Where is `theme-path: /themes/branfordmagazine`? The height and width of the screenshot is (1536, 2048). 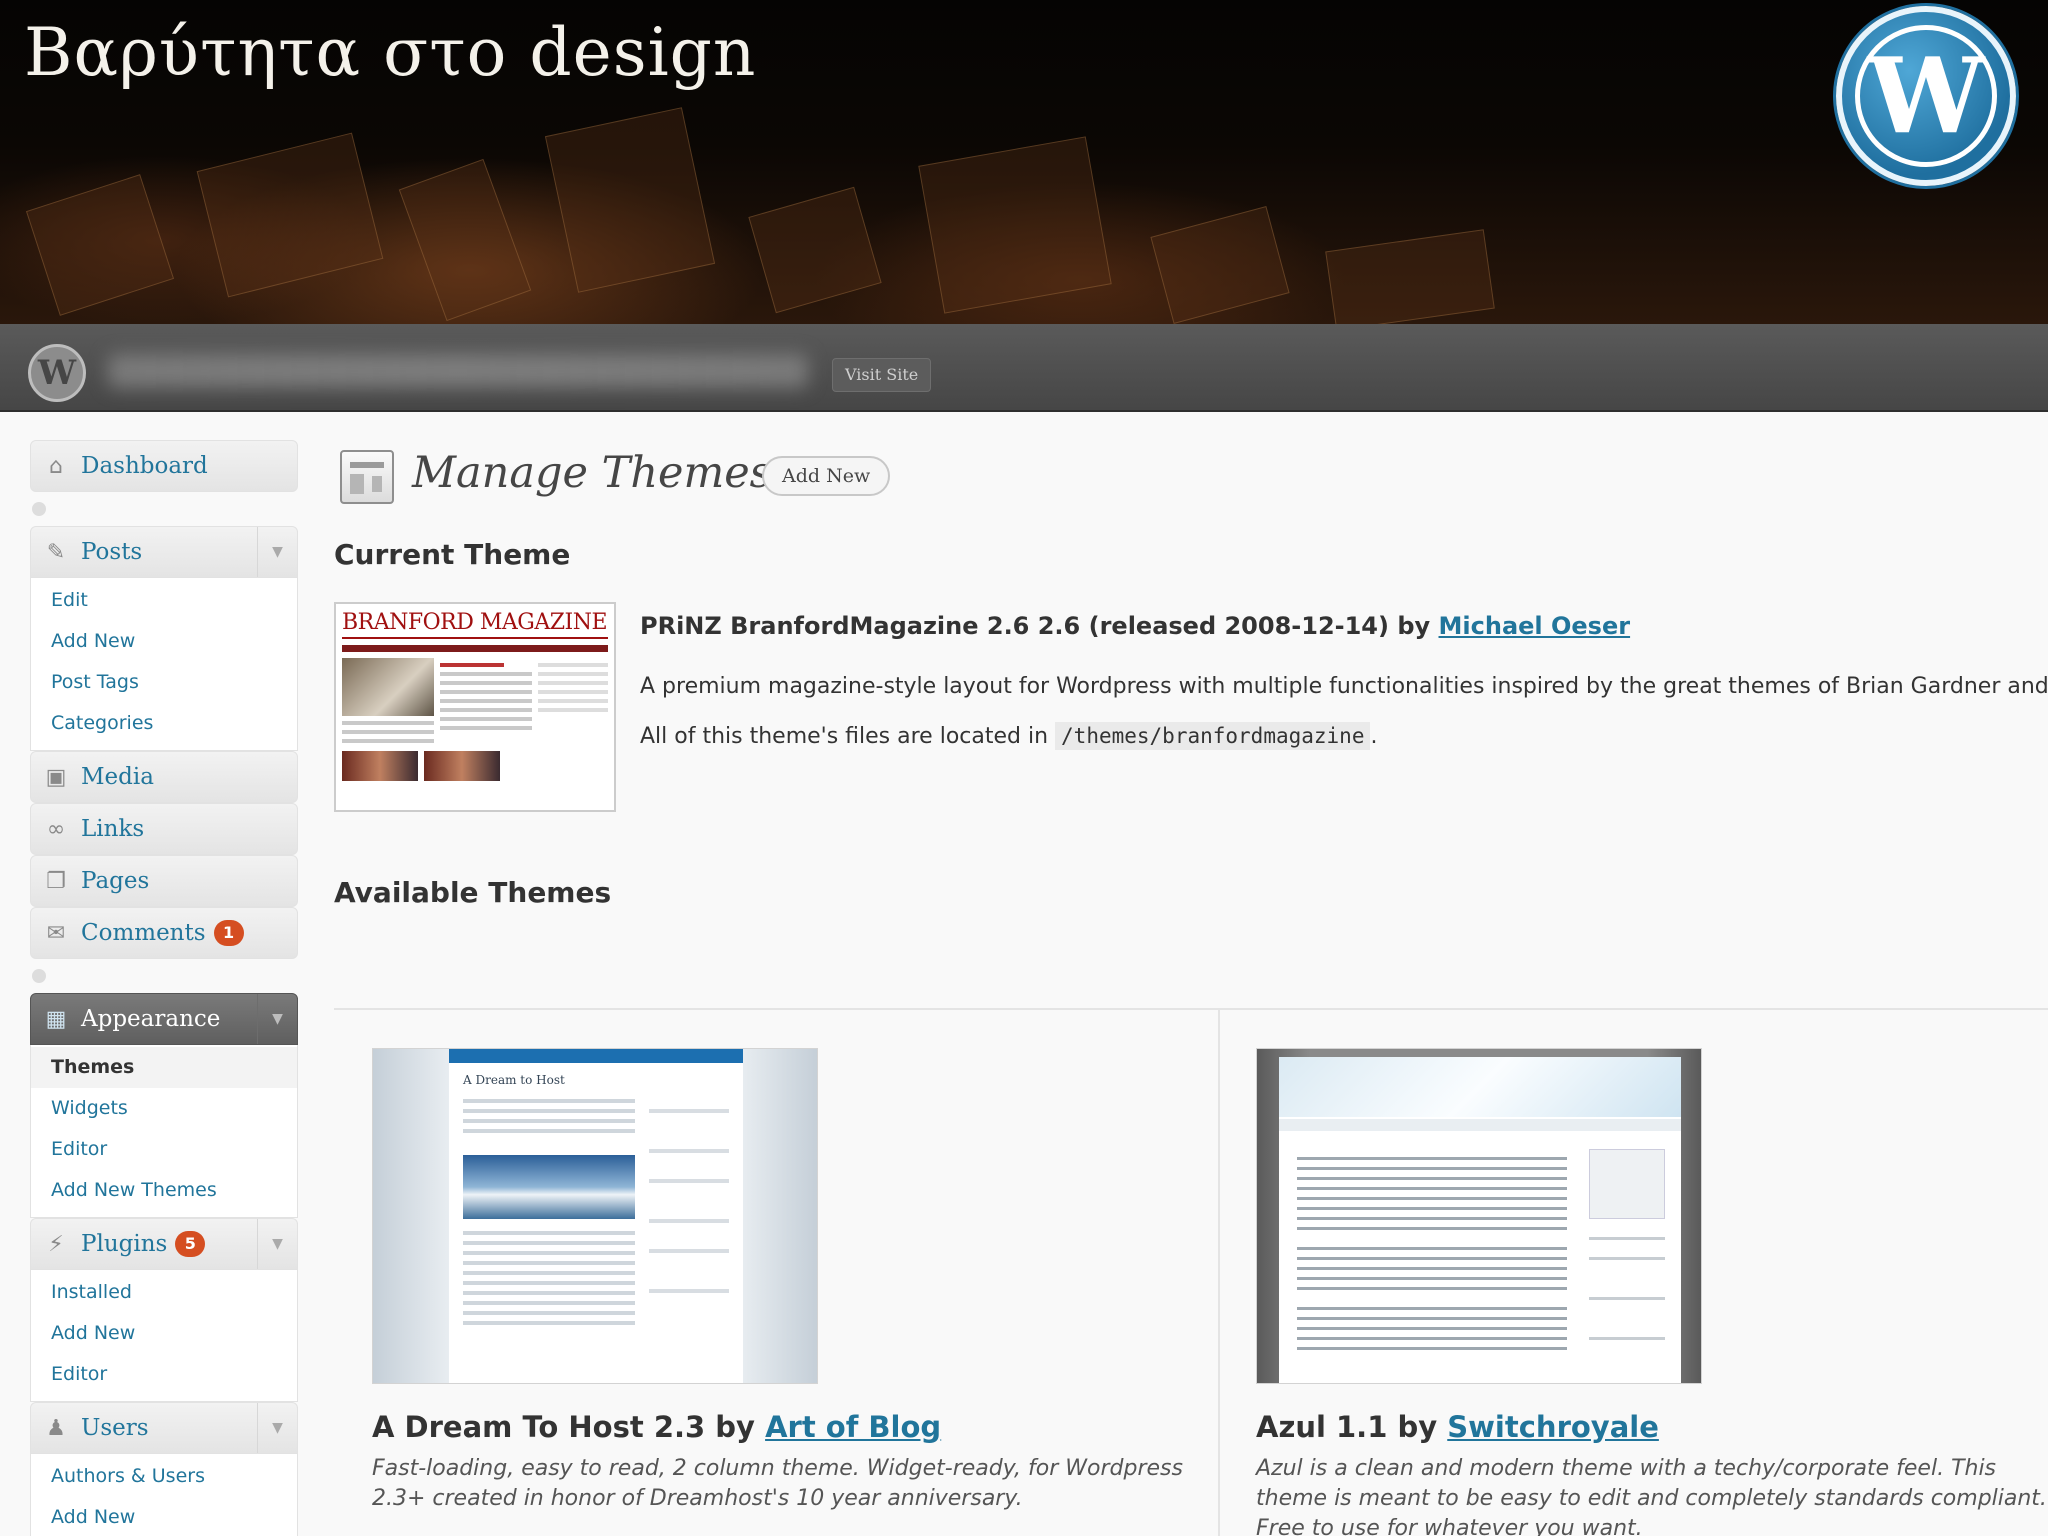 theme-path: /themes/branfordmagazine is located at coordinates (1213, 736).